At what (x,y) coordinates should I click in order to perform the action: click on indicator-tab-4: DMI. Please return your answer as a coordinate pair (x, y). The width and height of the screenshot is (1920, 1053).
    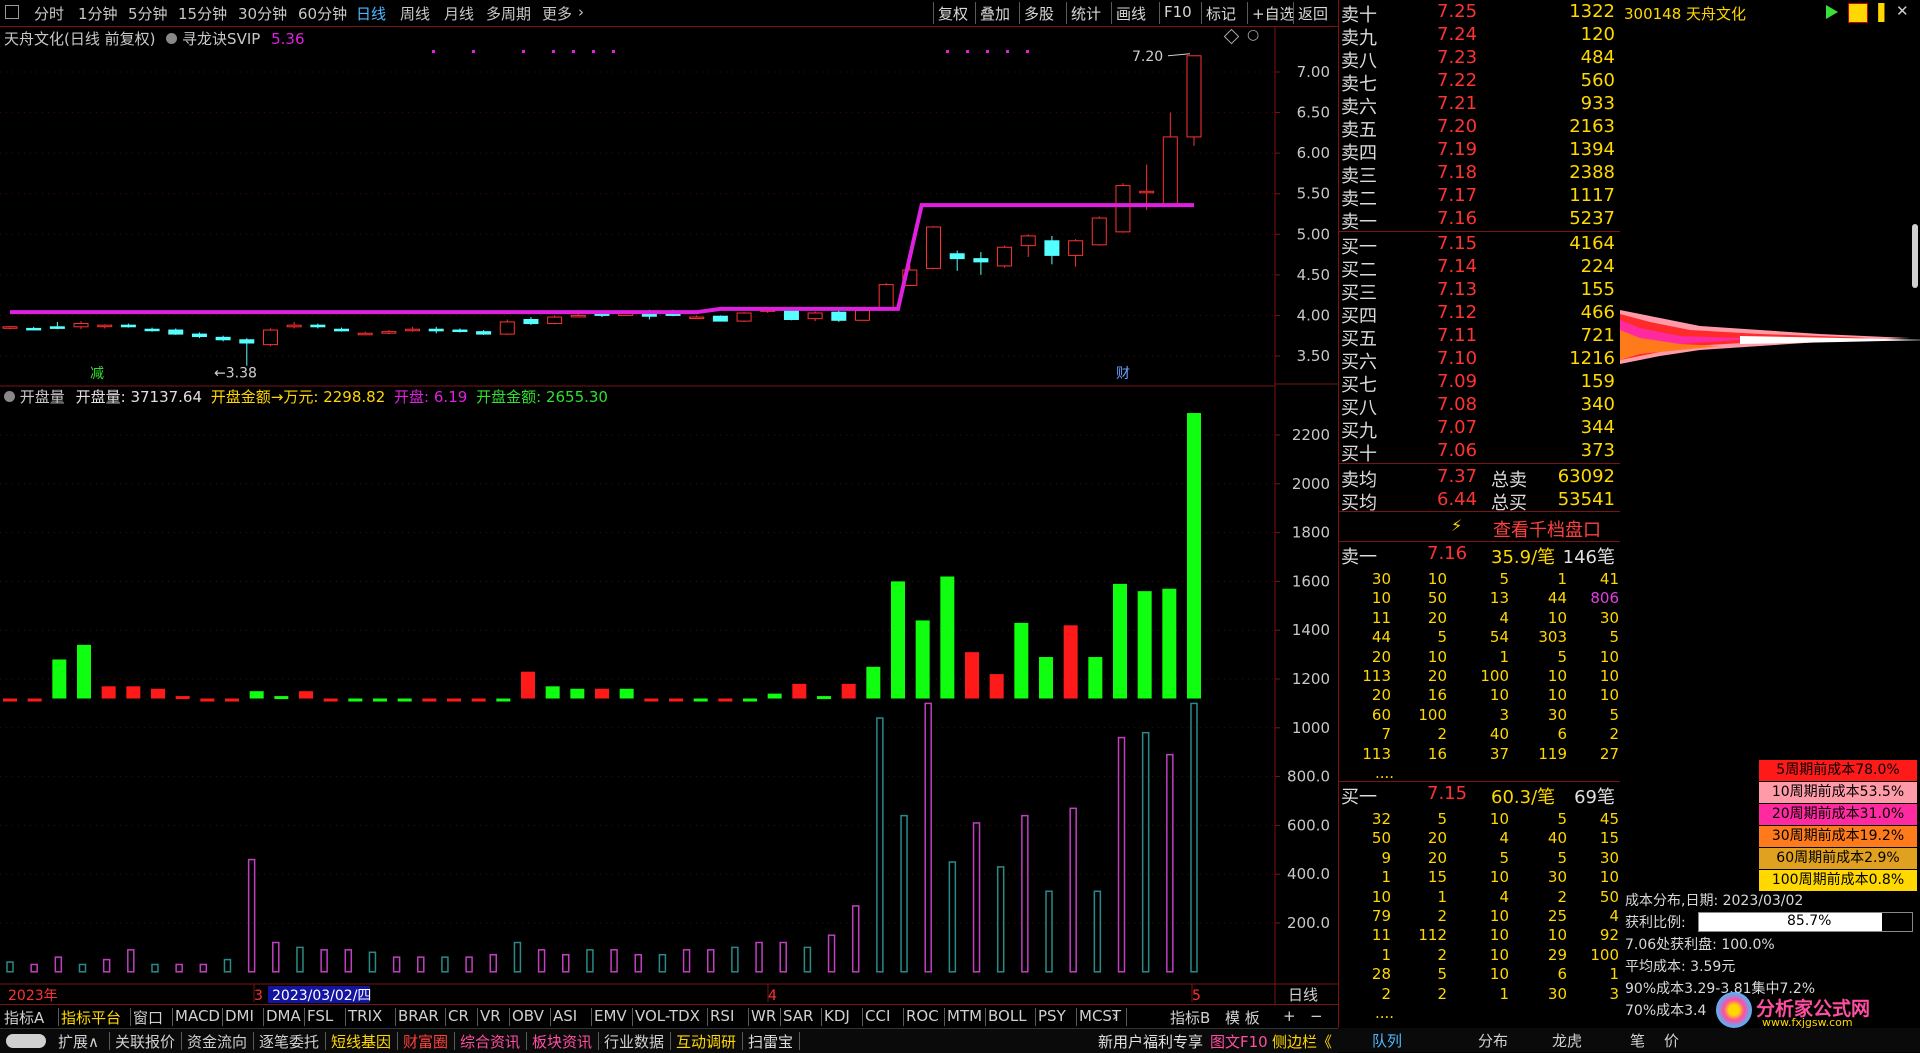
    Looking at the image, I should click on (239, 1016).